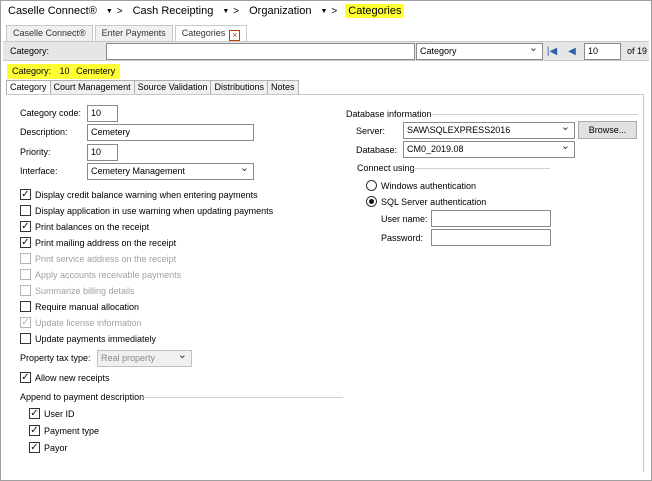 Image resolution: width=652 pixels, height=481 pixels. I want to click on tab-categories: Categories ×, so click(211, 33).